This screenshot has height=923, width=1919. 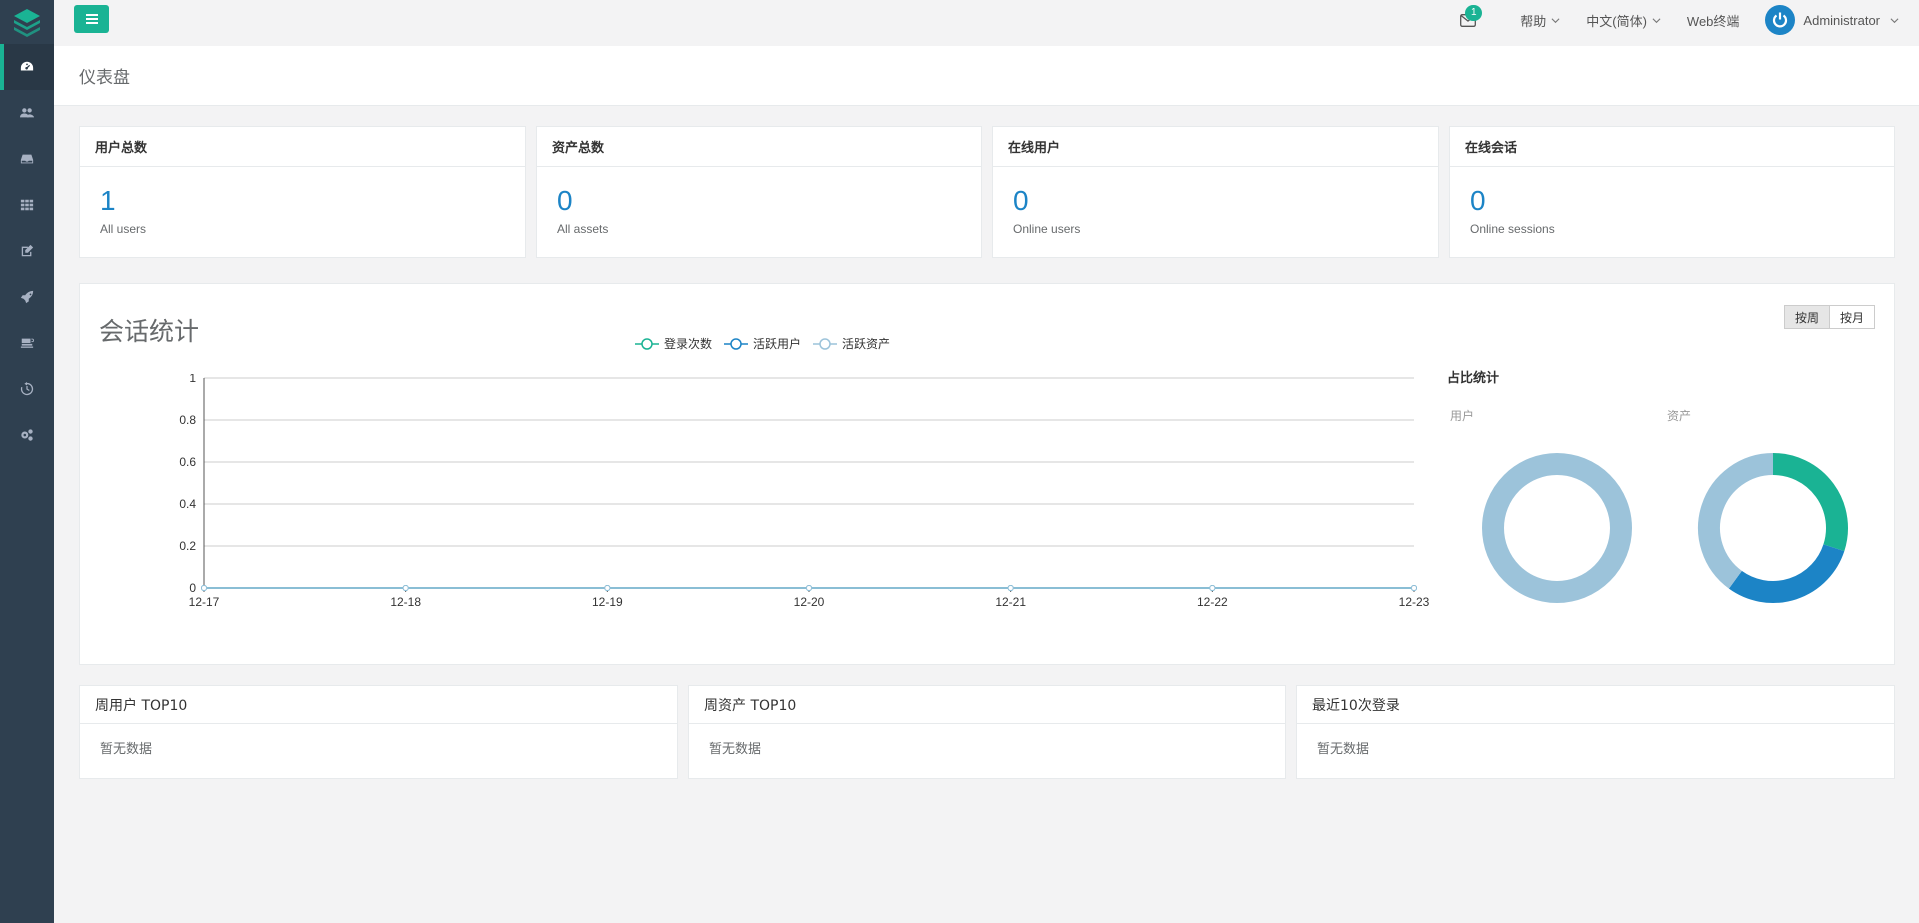 I want to click on legend-item: 登录次数, so click(x=673, y=343).